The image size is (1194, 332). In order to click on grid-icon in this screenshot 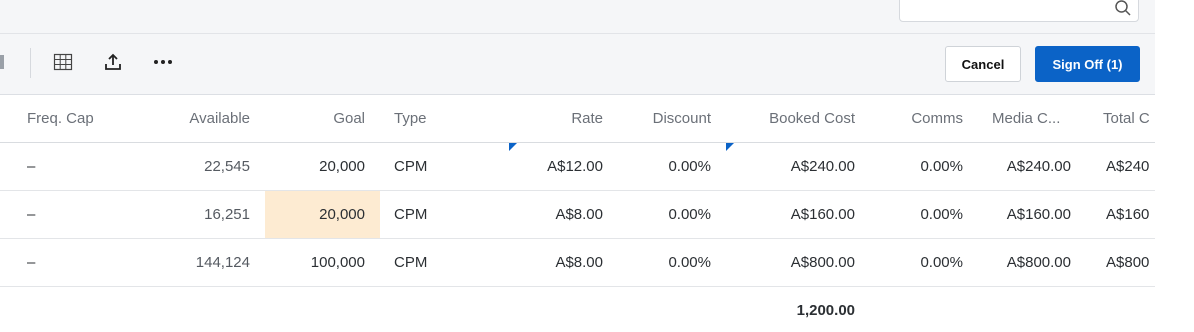, I will do `click(63, 62)`.